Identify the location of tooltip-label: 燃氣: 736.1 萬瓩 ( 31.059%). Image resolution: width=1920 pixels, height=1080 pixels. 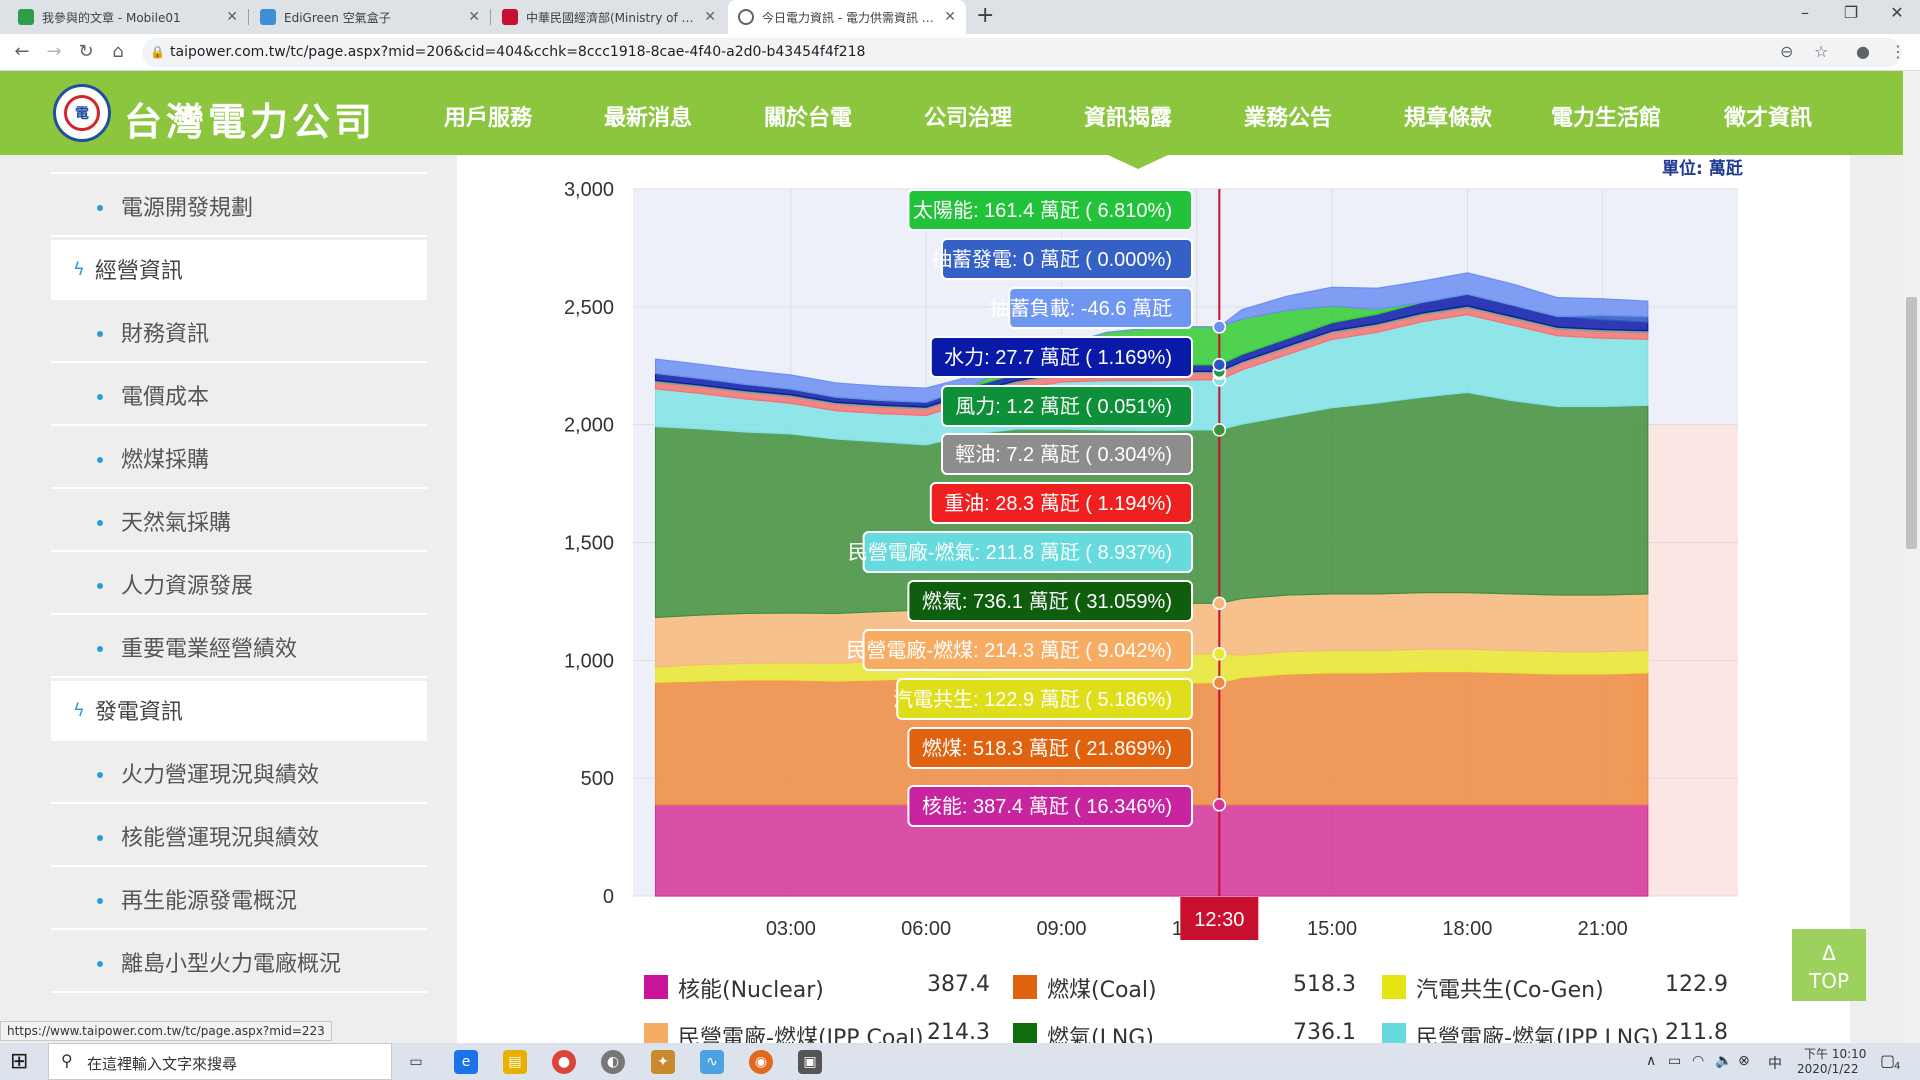
(1047, 601).